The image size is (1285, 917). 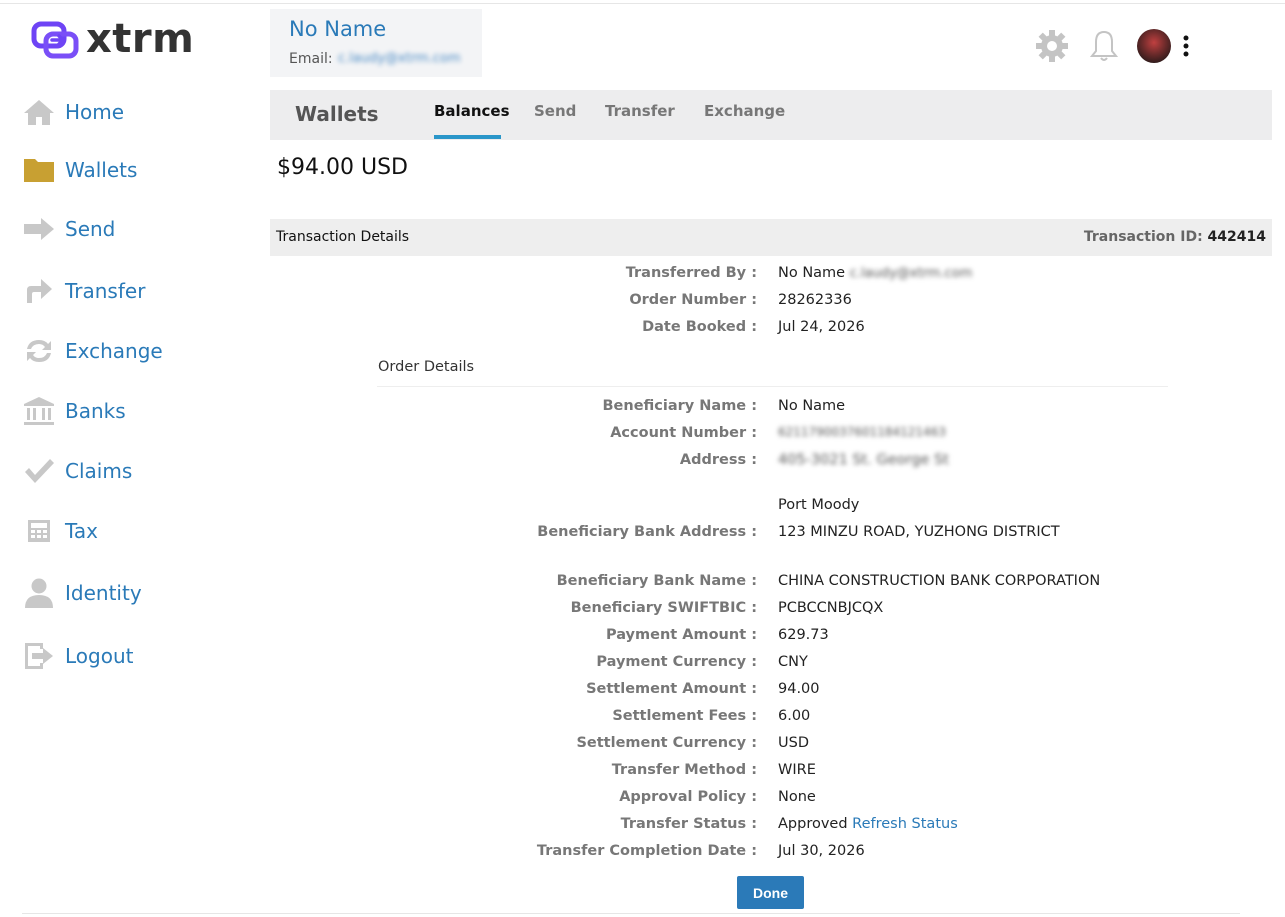 I want to click on field-label: Settlement Amount, so click(x=671, y=689).